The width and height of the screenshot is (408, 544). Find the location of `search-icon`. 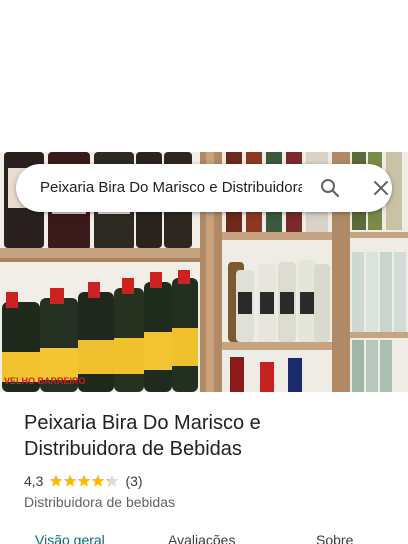

search-icon is located at coordinates (330, 188).